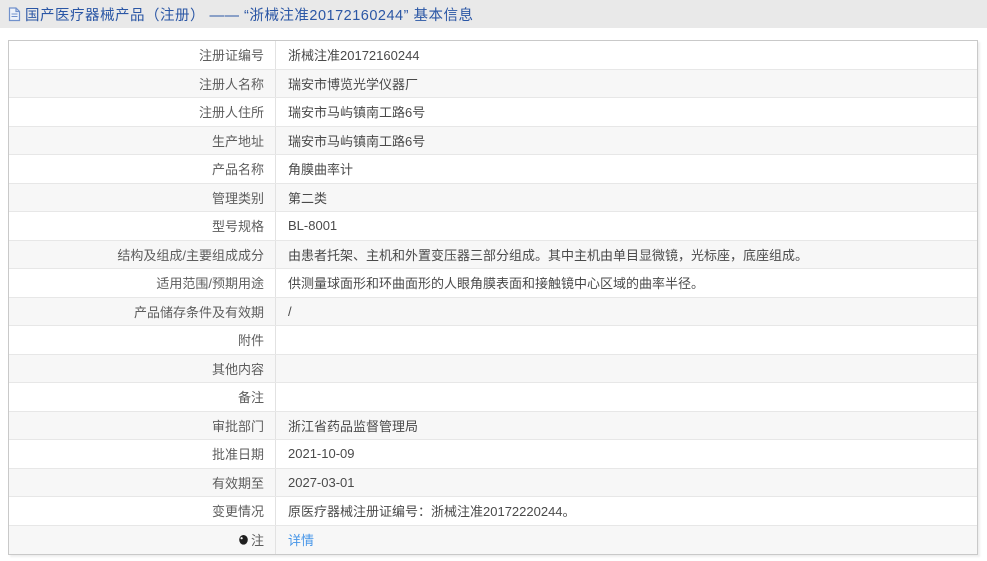 The width and height of the screenshot is (987, 561). What do you see at coordinates (626, 539) in the screenshot?
I see `row-value: 详情` at bounding box center [626, 539].